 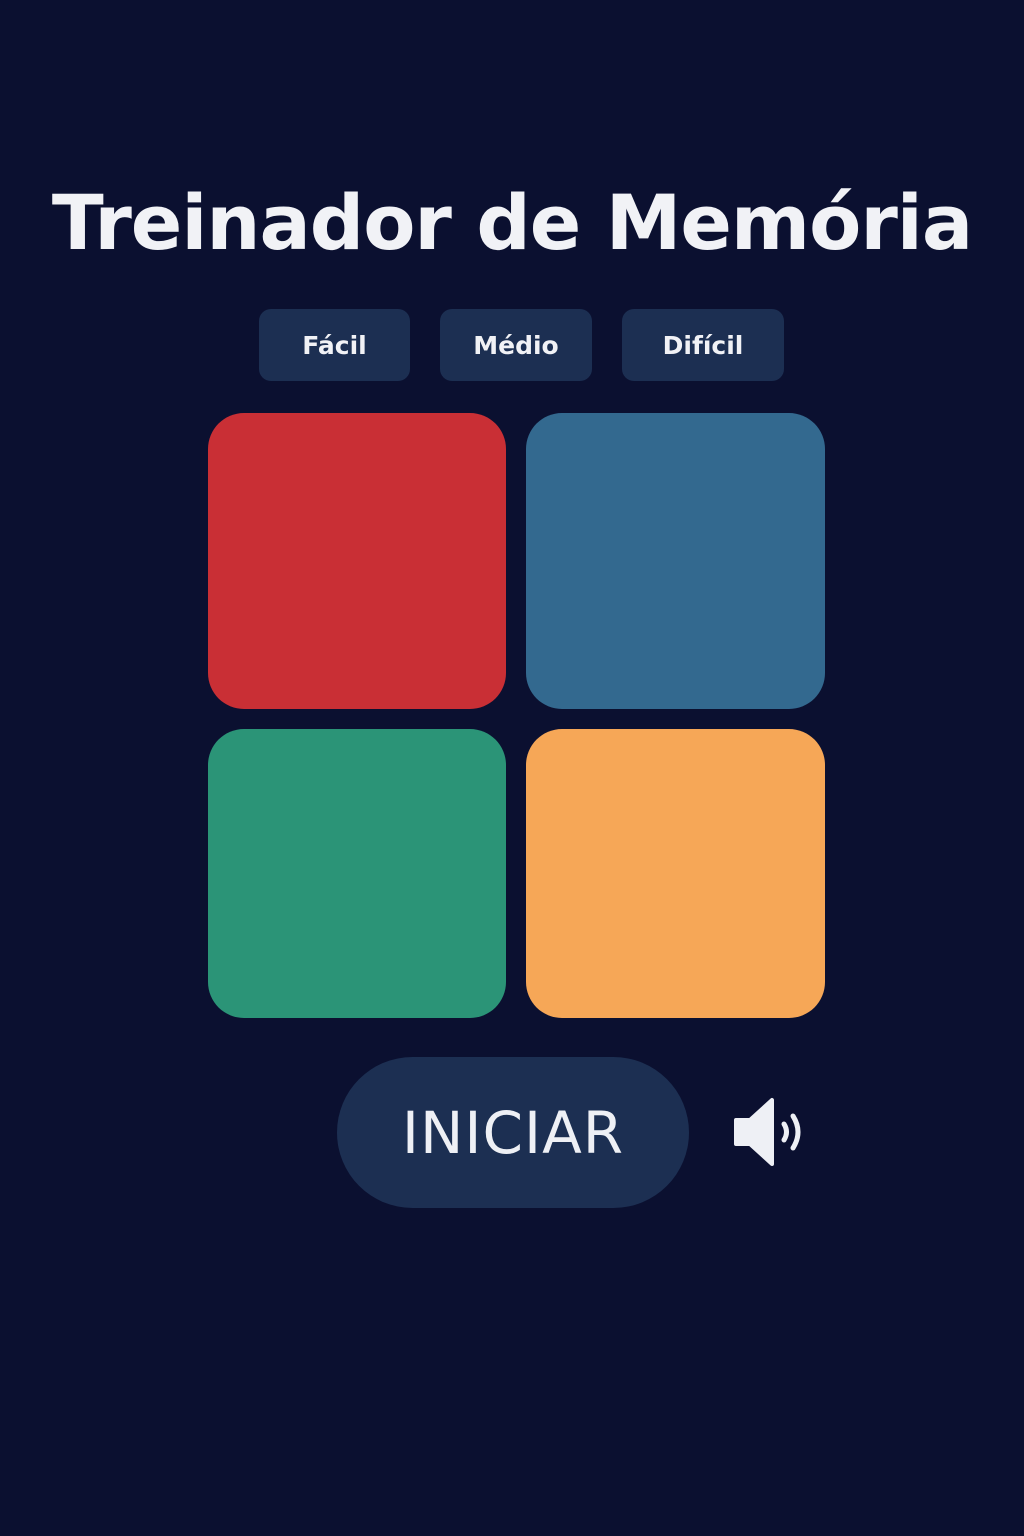 I want to click on pad-blue, so click(x=675, y=561).